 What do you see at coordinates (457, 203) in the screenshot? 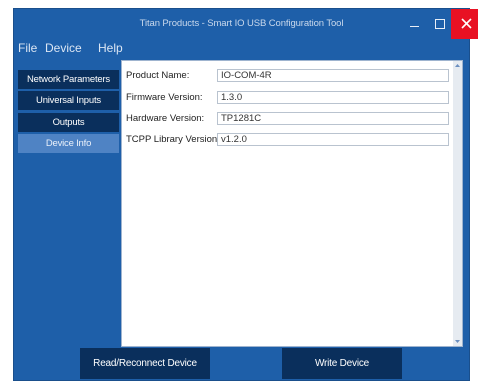
I see `vertical-scrollbar` at bounding box center [457, 203].